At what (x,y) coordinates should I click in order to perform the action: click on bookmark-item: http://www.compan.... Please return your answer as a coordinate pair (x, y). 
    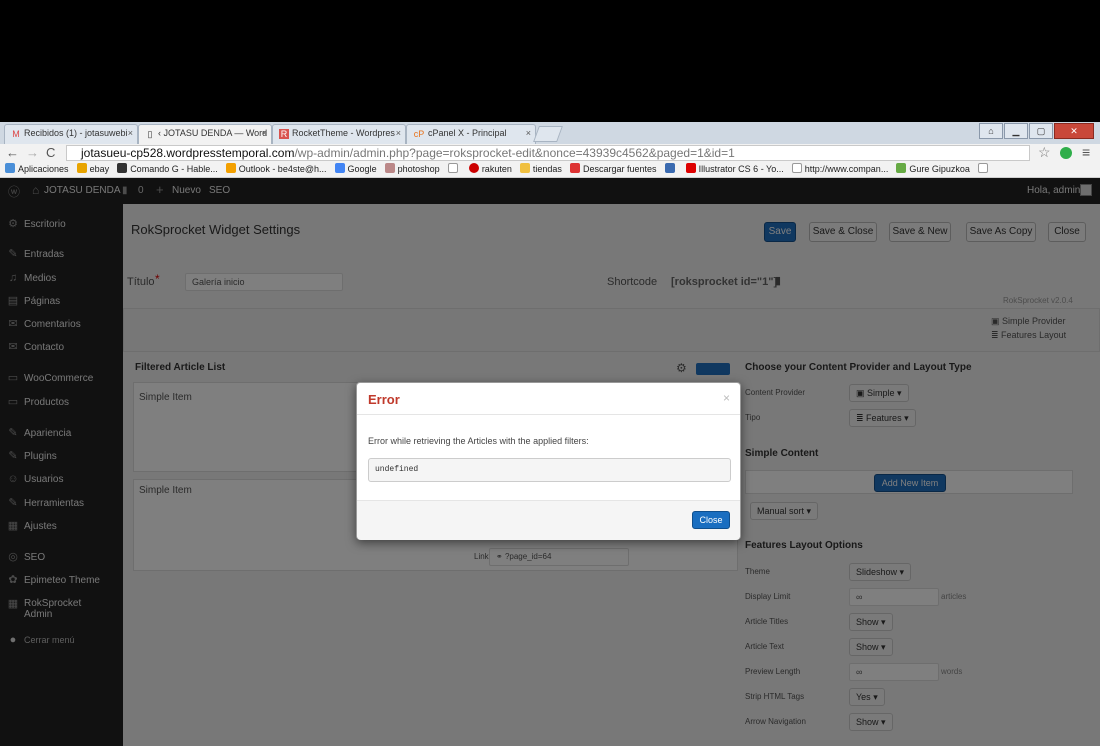
    Looking at the image, I should click on (839, 169).